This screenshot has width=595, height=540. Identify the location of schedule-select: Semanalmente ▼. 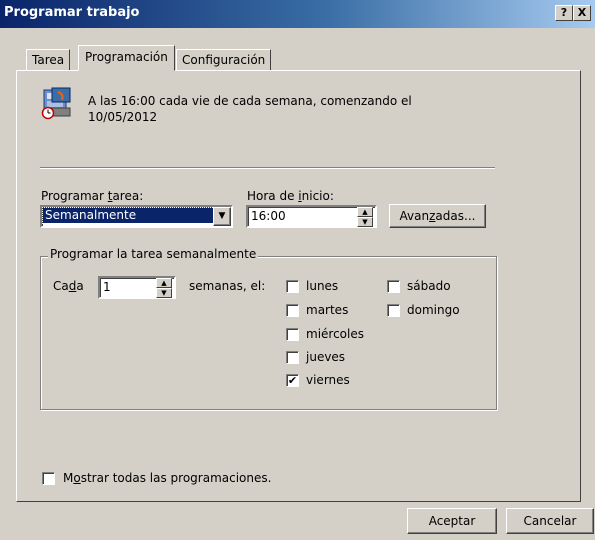
(136, 216).